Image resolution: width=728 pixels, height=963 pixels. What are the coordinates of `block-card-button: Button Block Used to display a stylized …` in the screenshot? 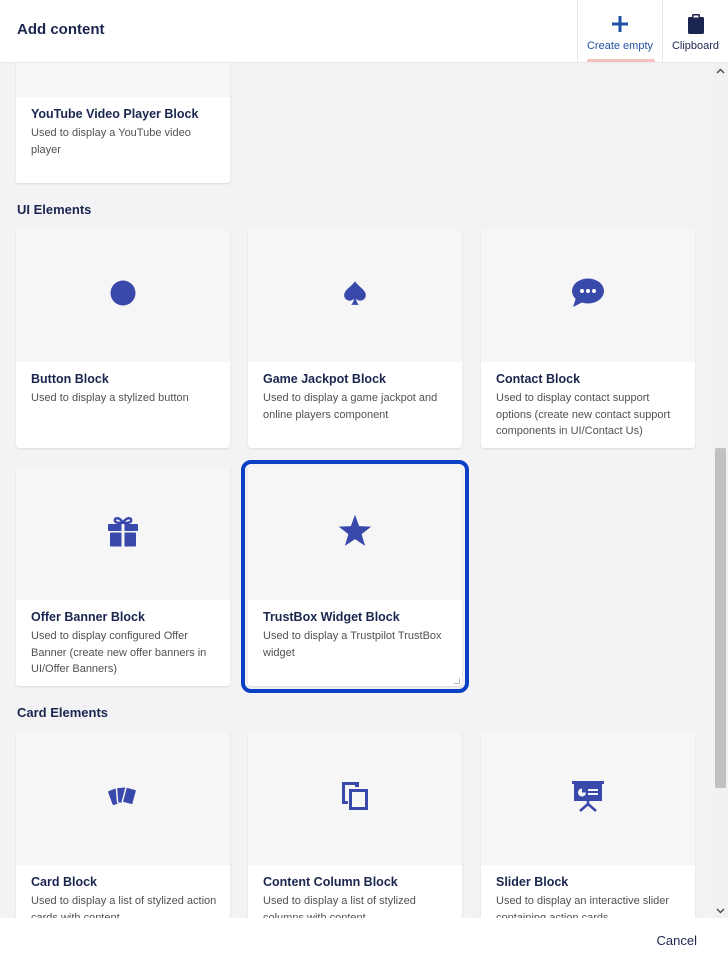 It's located at (123, 338).